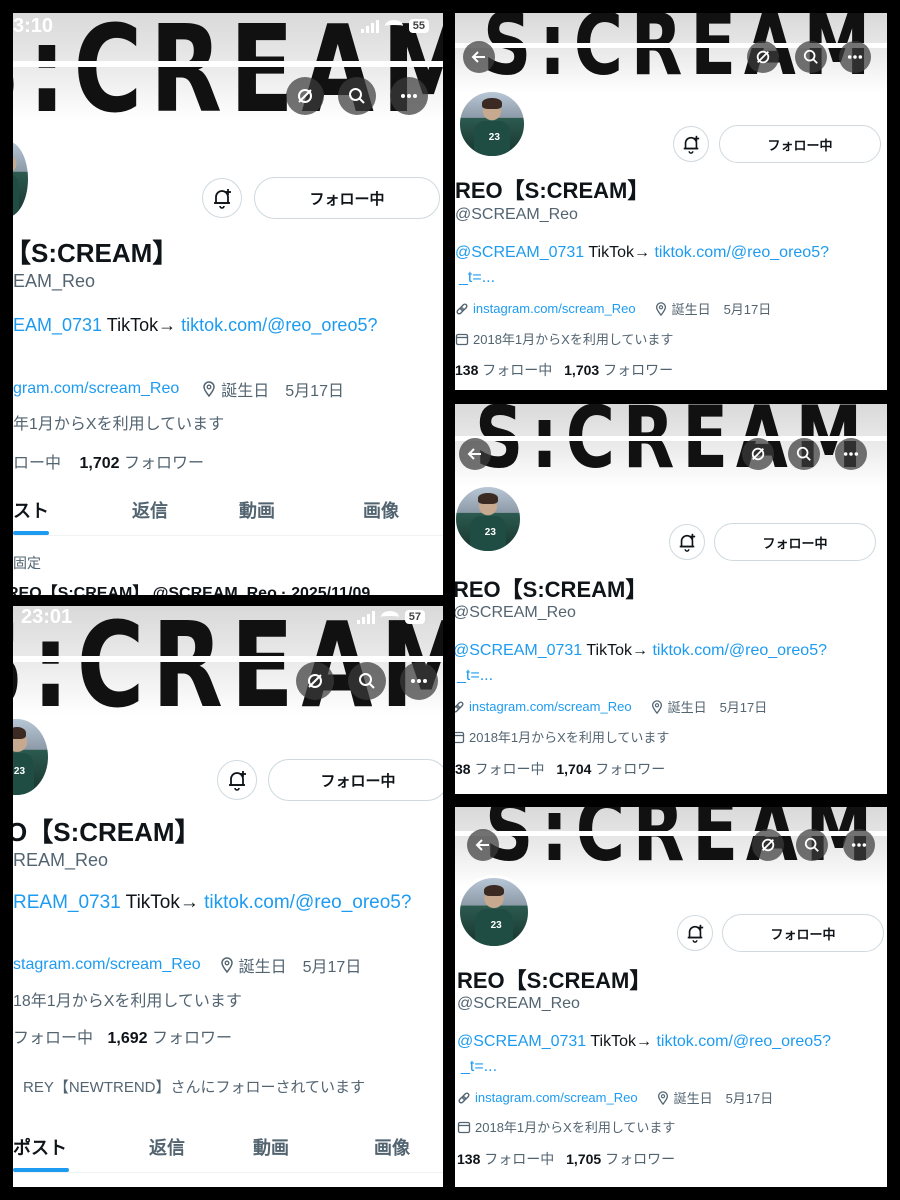  I want to click on back-arrow-icon, so click(474, 454).